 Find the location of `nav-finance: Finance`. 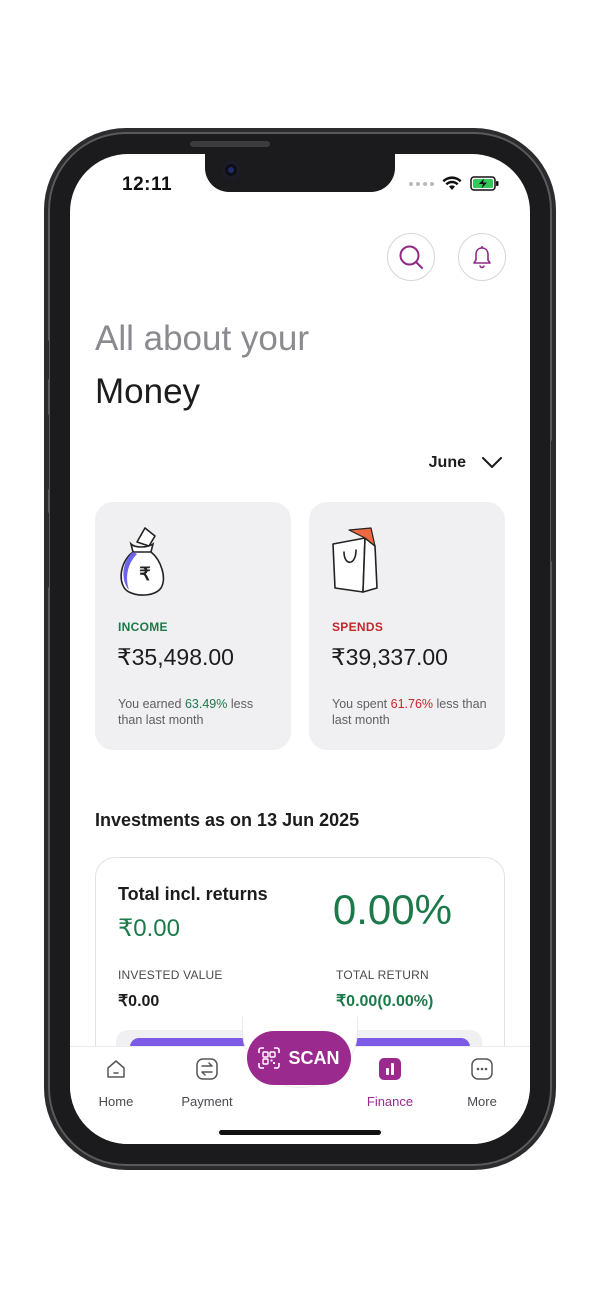

nav-finance: Finance is located at coordinates (390, 1083).